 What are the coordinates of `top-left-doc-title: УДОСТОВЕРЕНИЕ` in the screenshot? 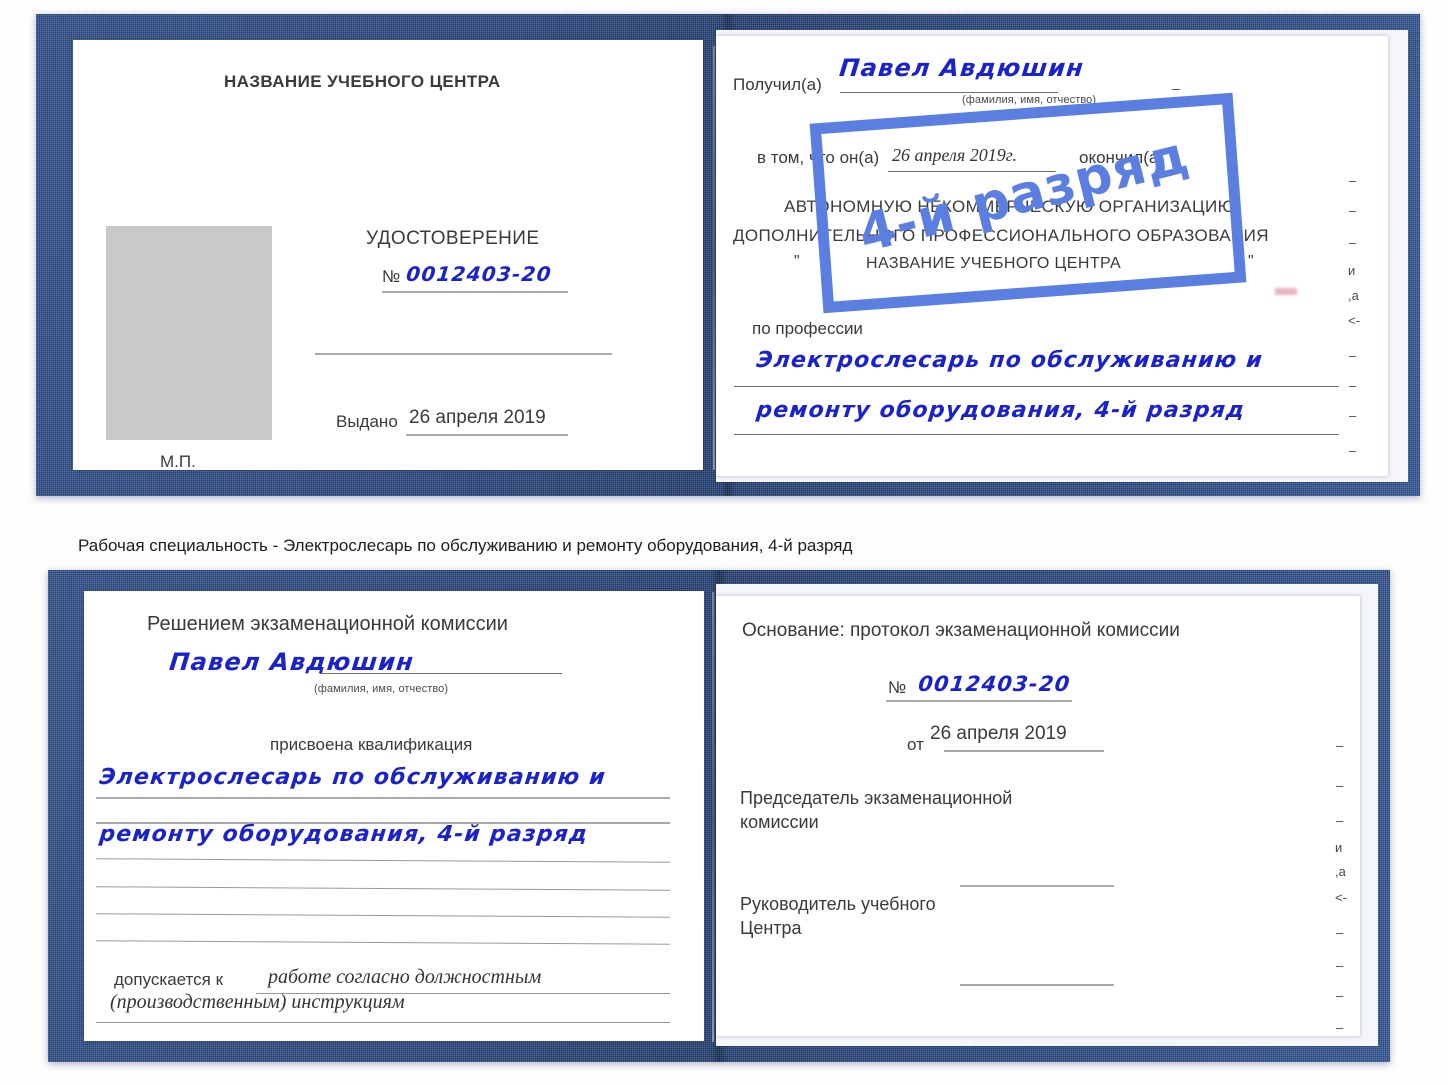 It's located at (453, 238).